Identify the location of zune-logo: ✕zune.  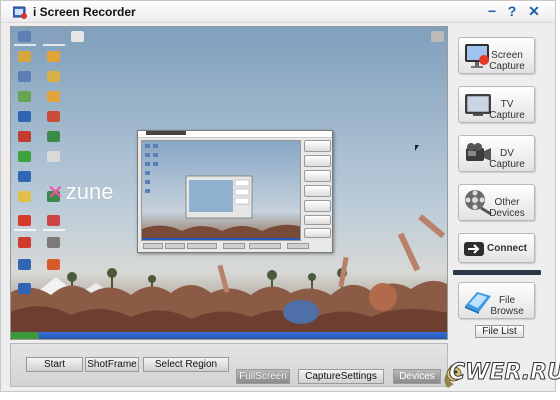
(80, 191).